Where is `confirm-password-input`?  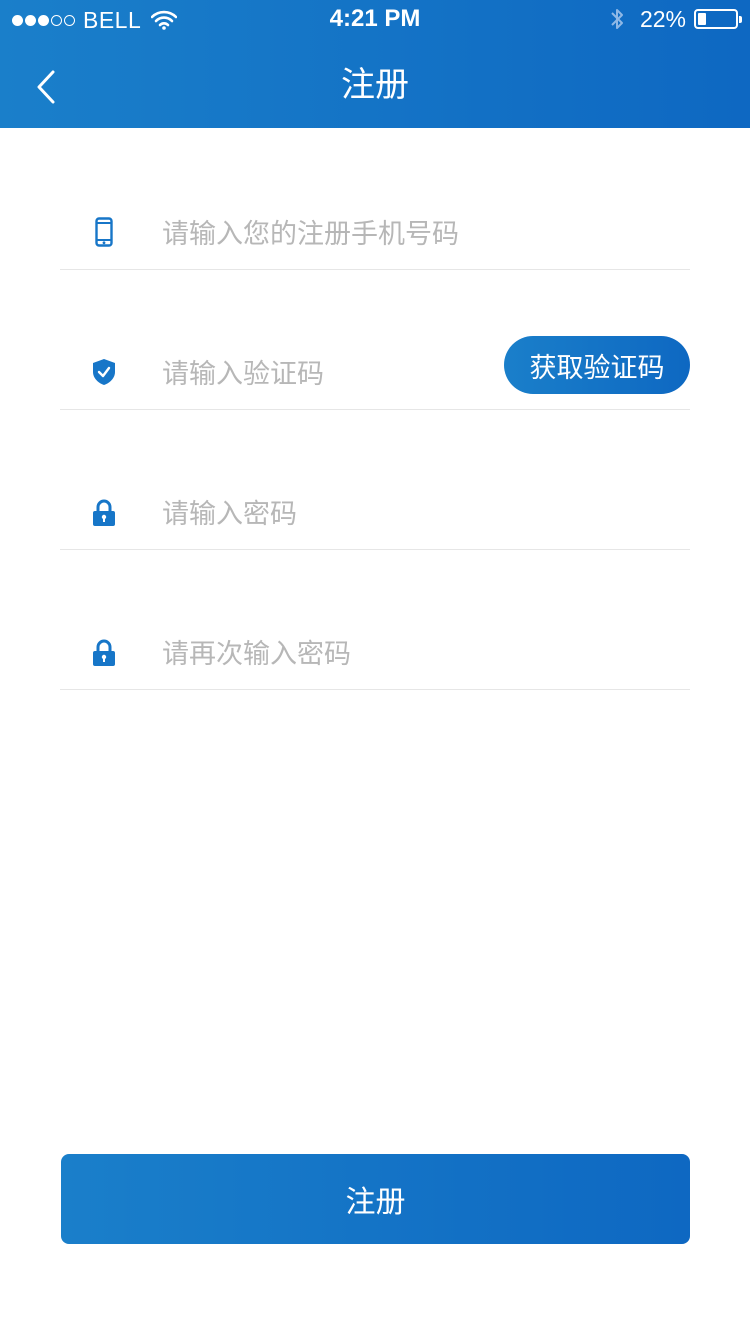
confirm-password-input is located at coordinates (422, 654).